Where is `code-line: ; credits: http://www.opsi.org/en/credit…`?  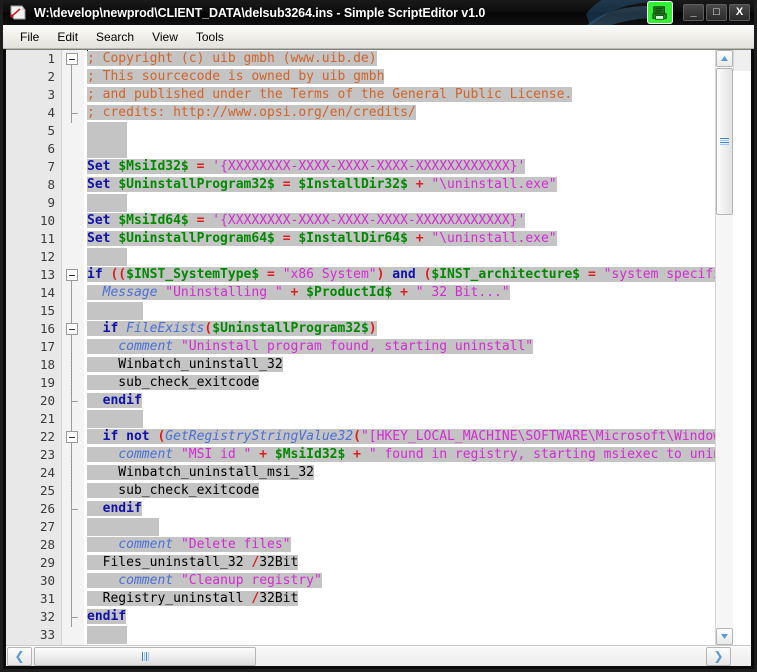 code-line: ; credits: http://www.opsi.org/en/credit… is located at coordinates (400, 113).